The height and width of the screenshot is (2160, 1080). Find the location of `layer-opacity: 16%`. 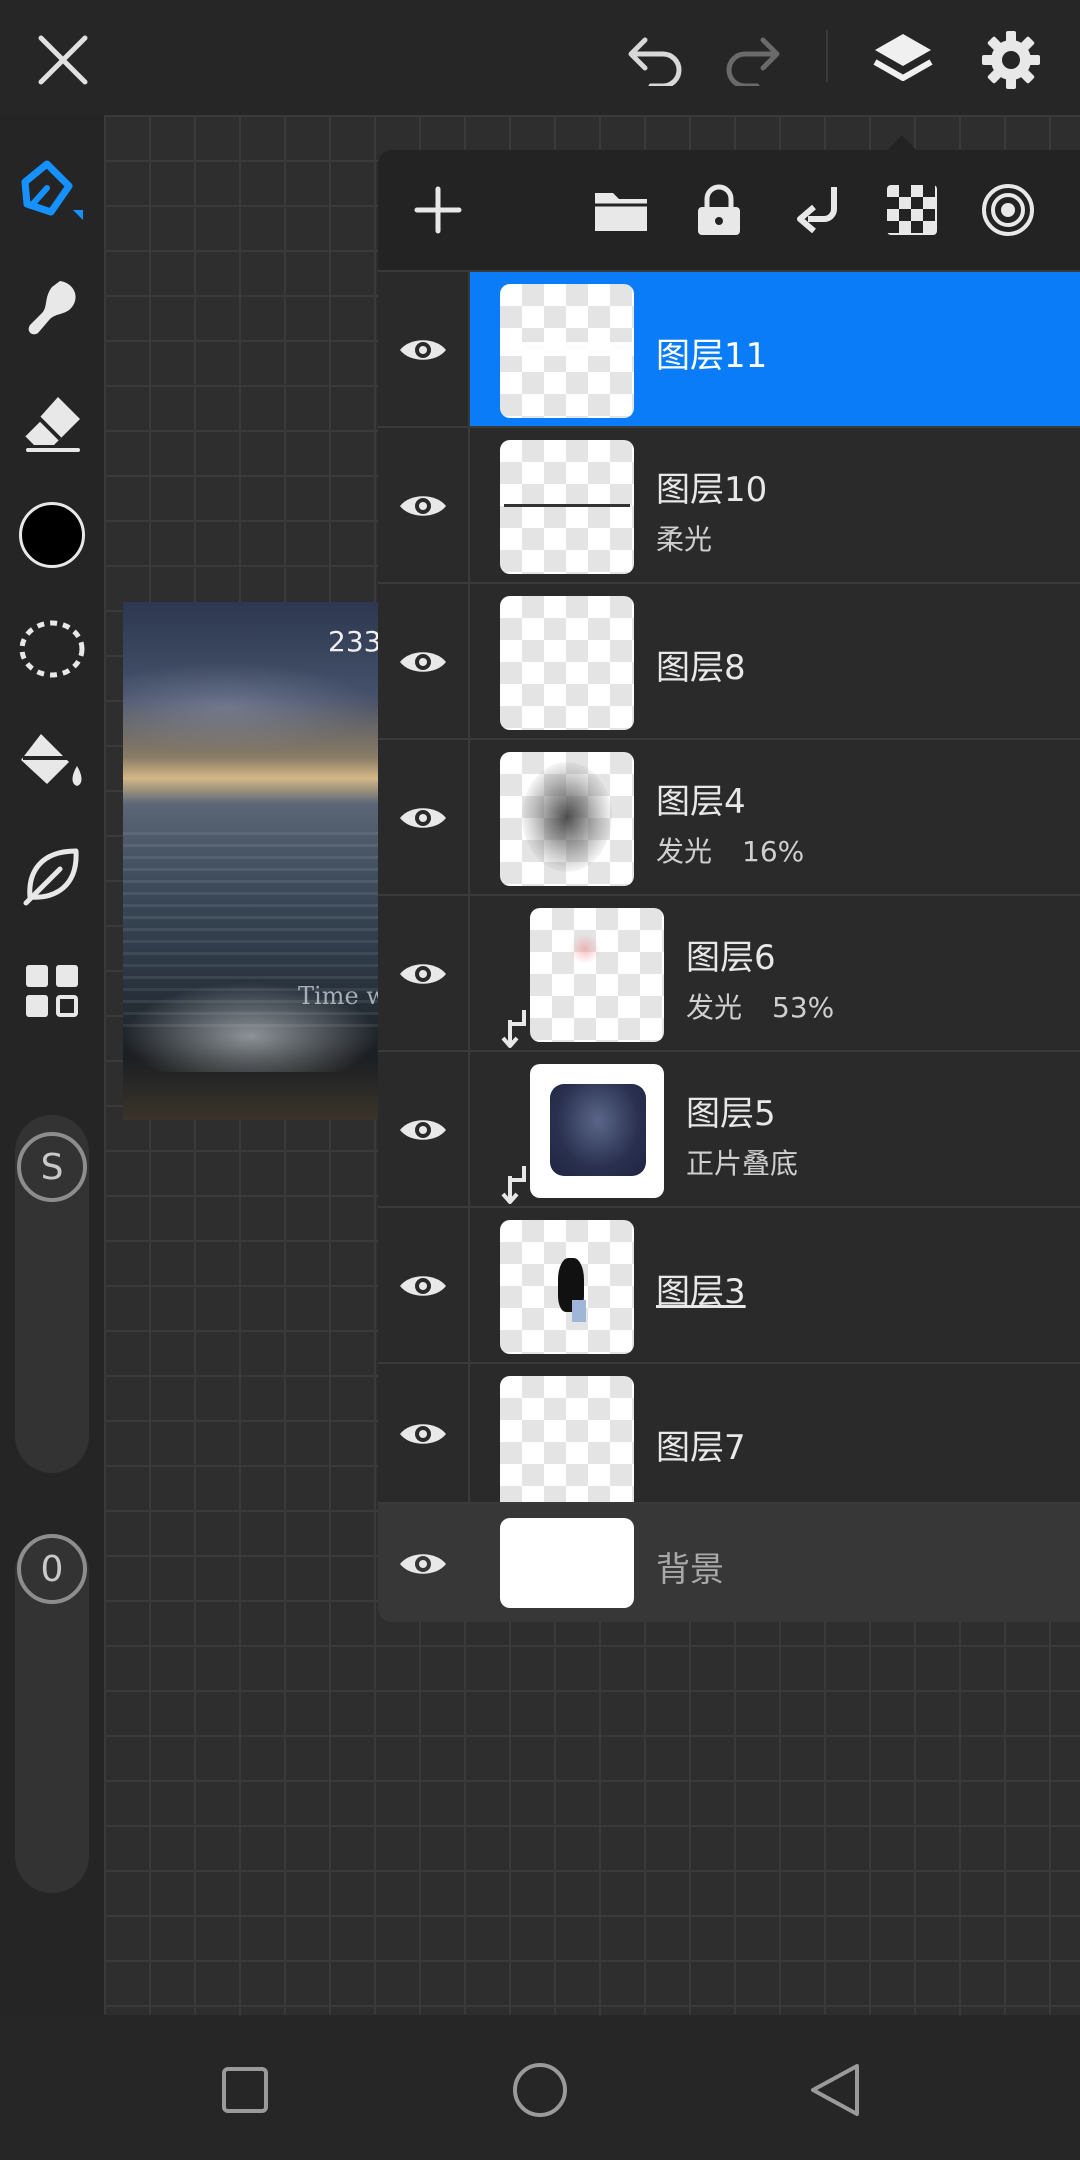

layer-opacity: 16% is located at coordinates (773, 851).